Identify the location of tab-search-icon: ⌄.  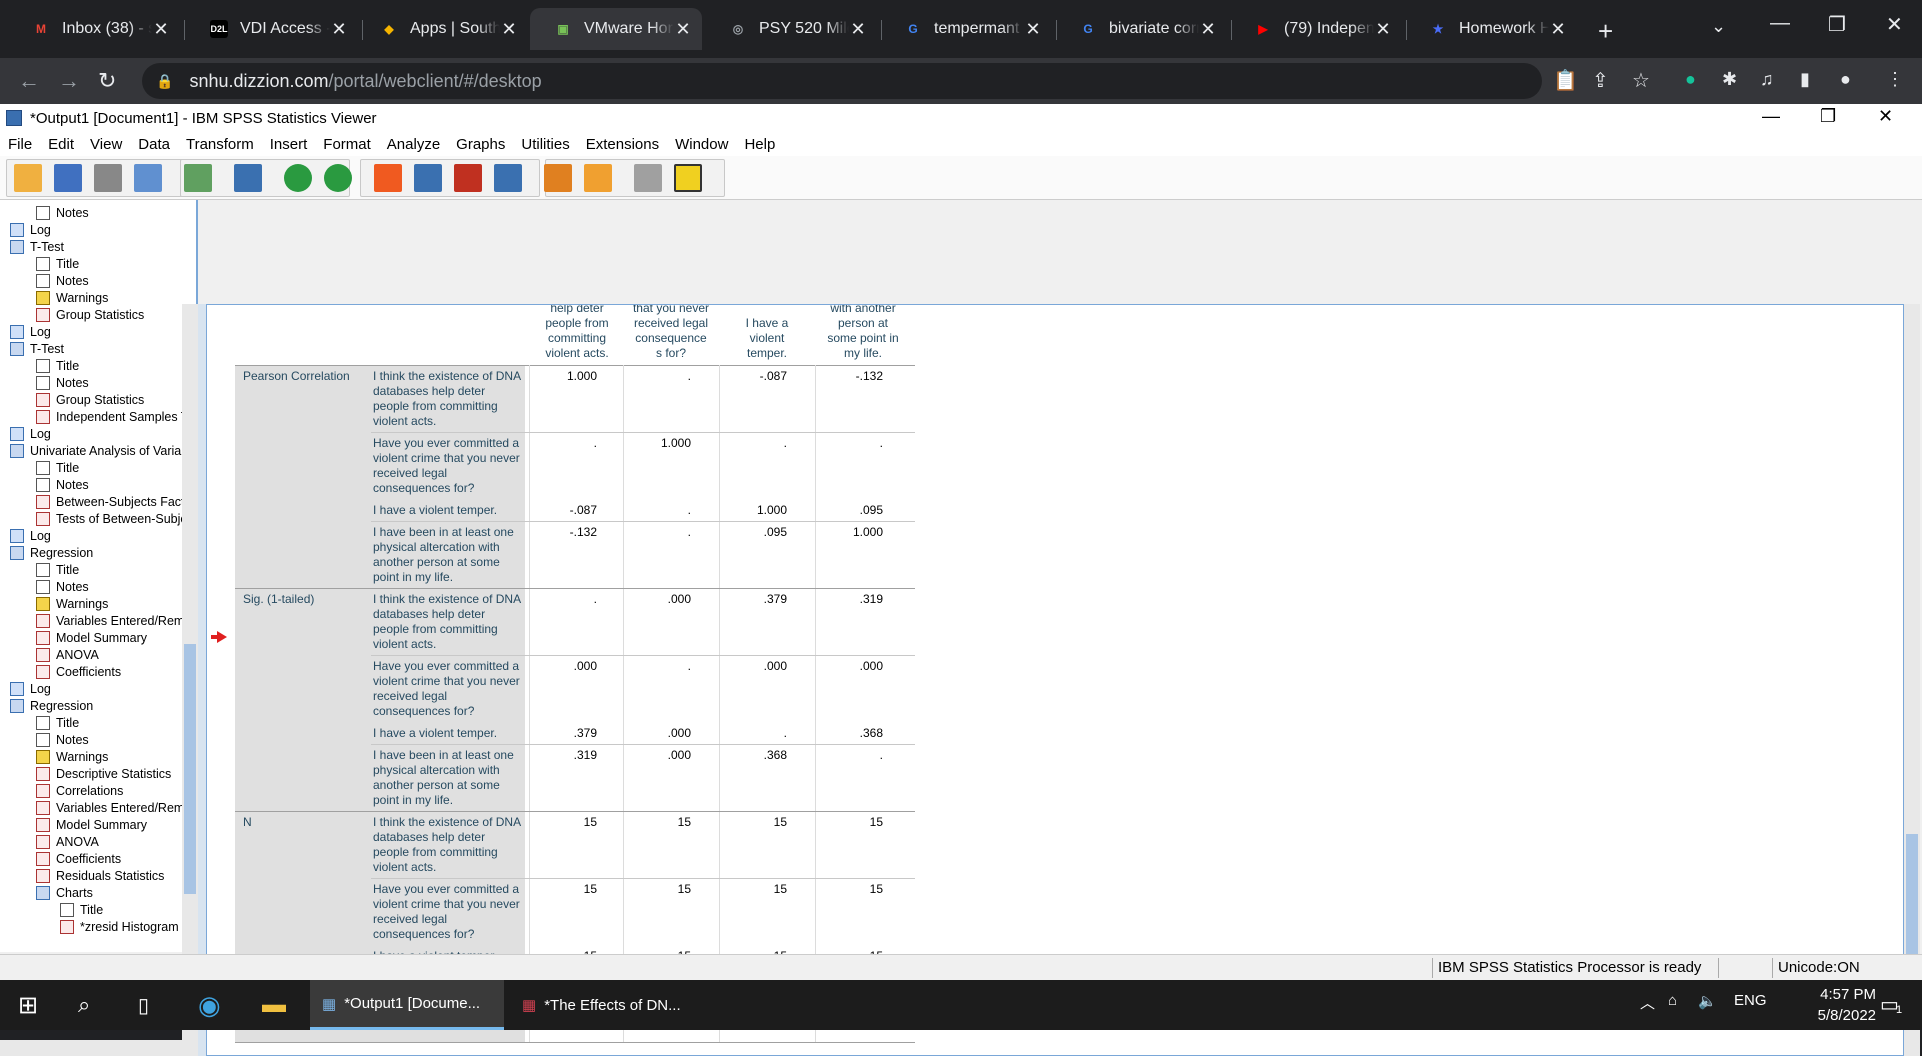
(1718, 26).